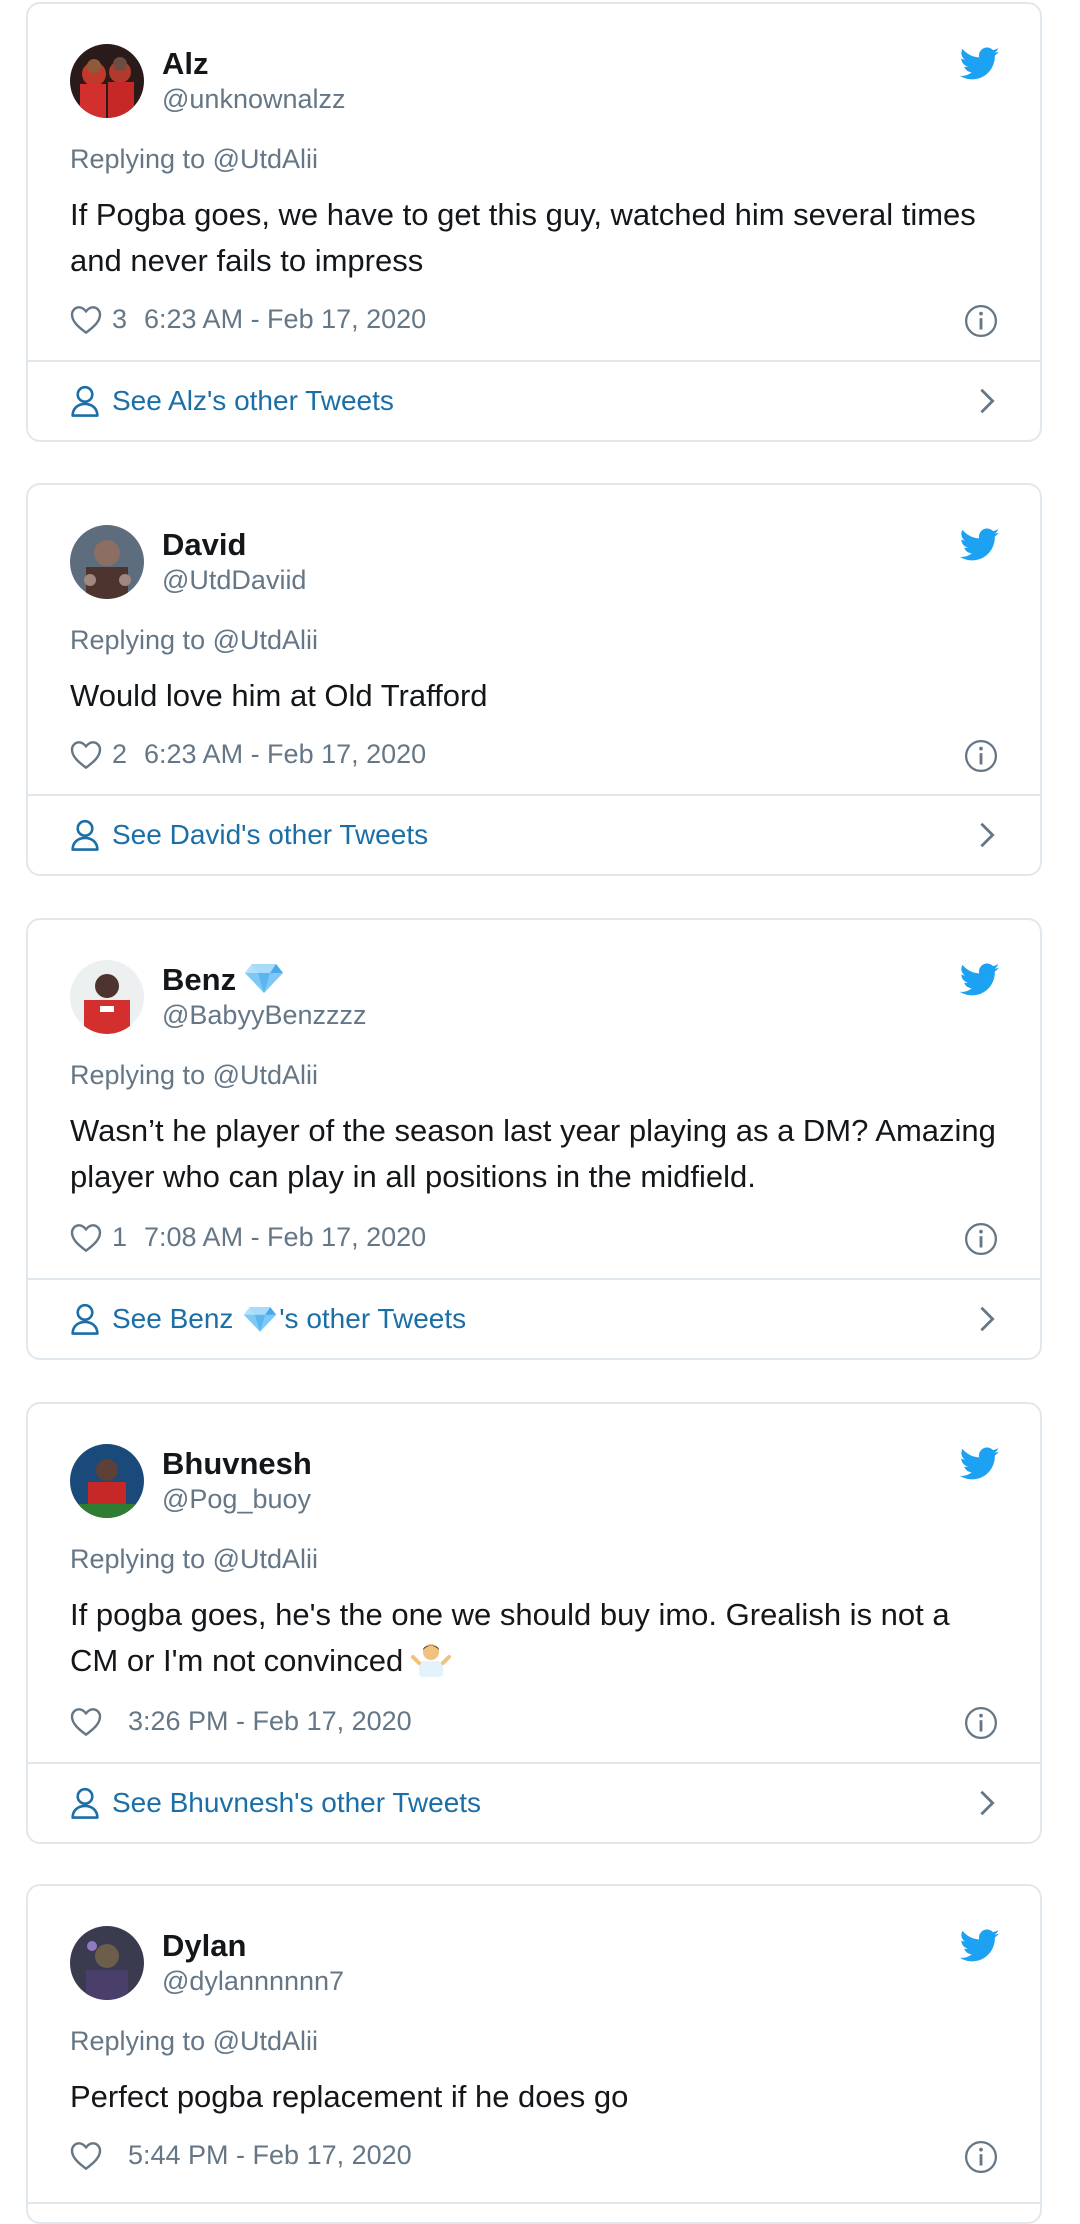 The image size is (1080, 2224). Describe the element at coordinates (176, 1319) in the screenshot. I see `footer-label: See Benz` at that location.